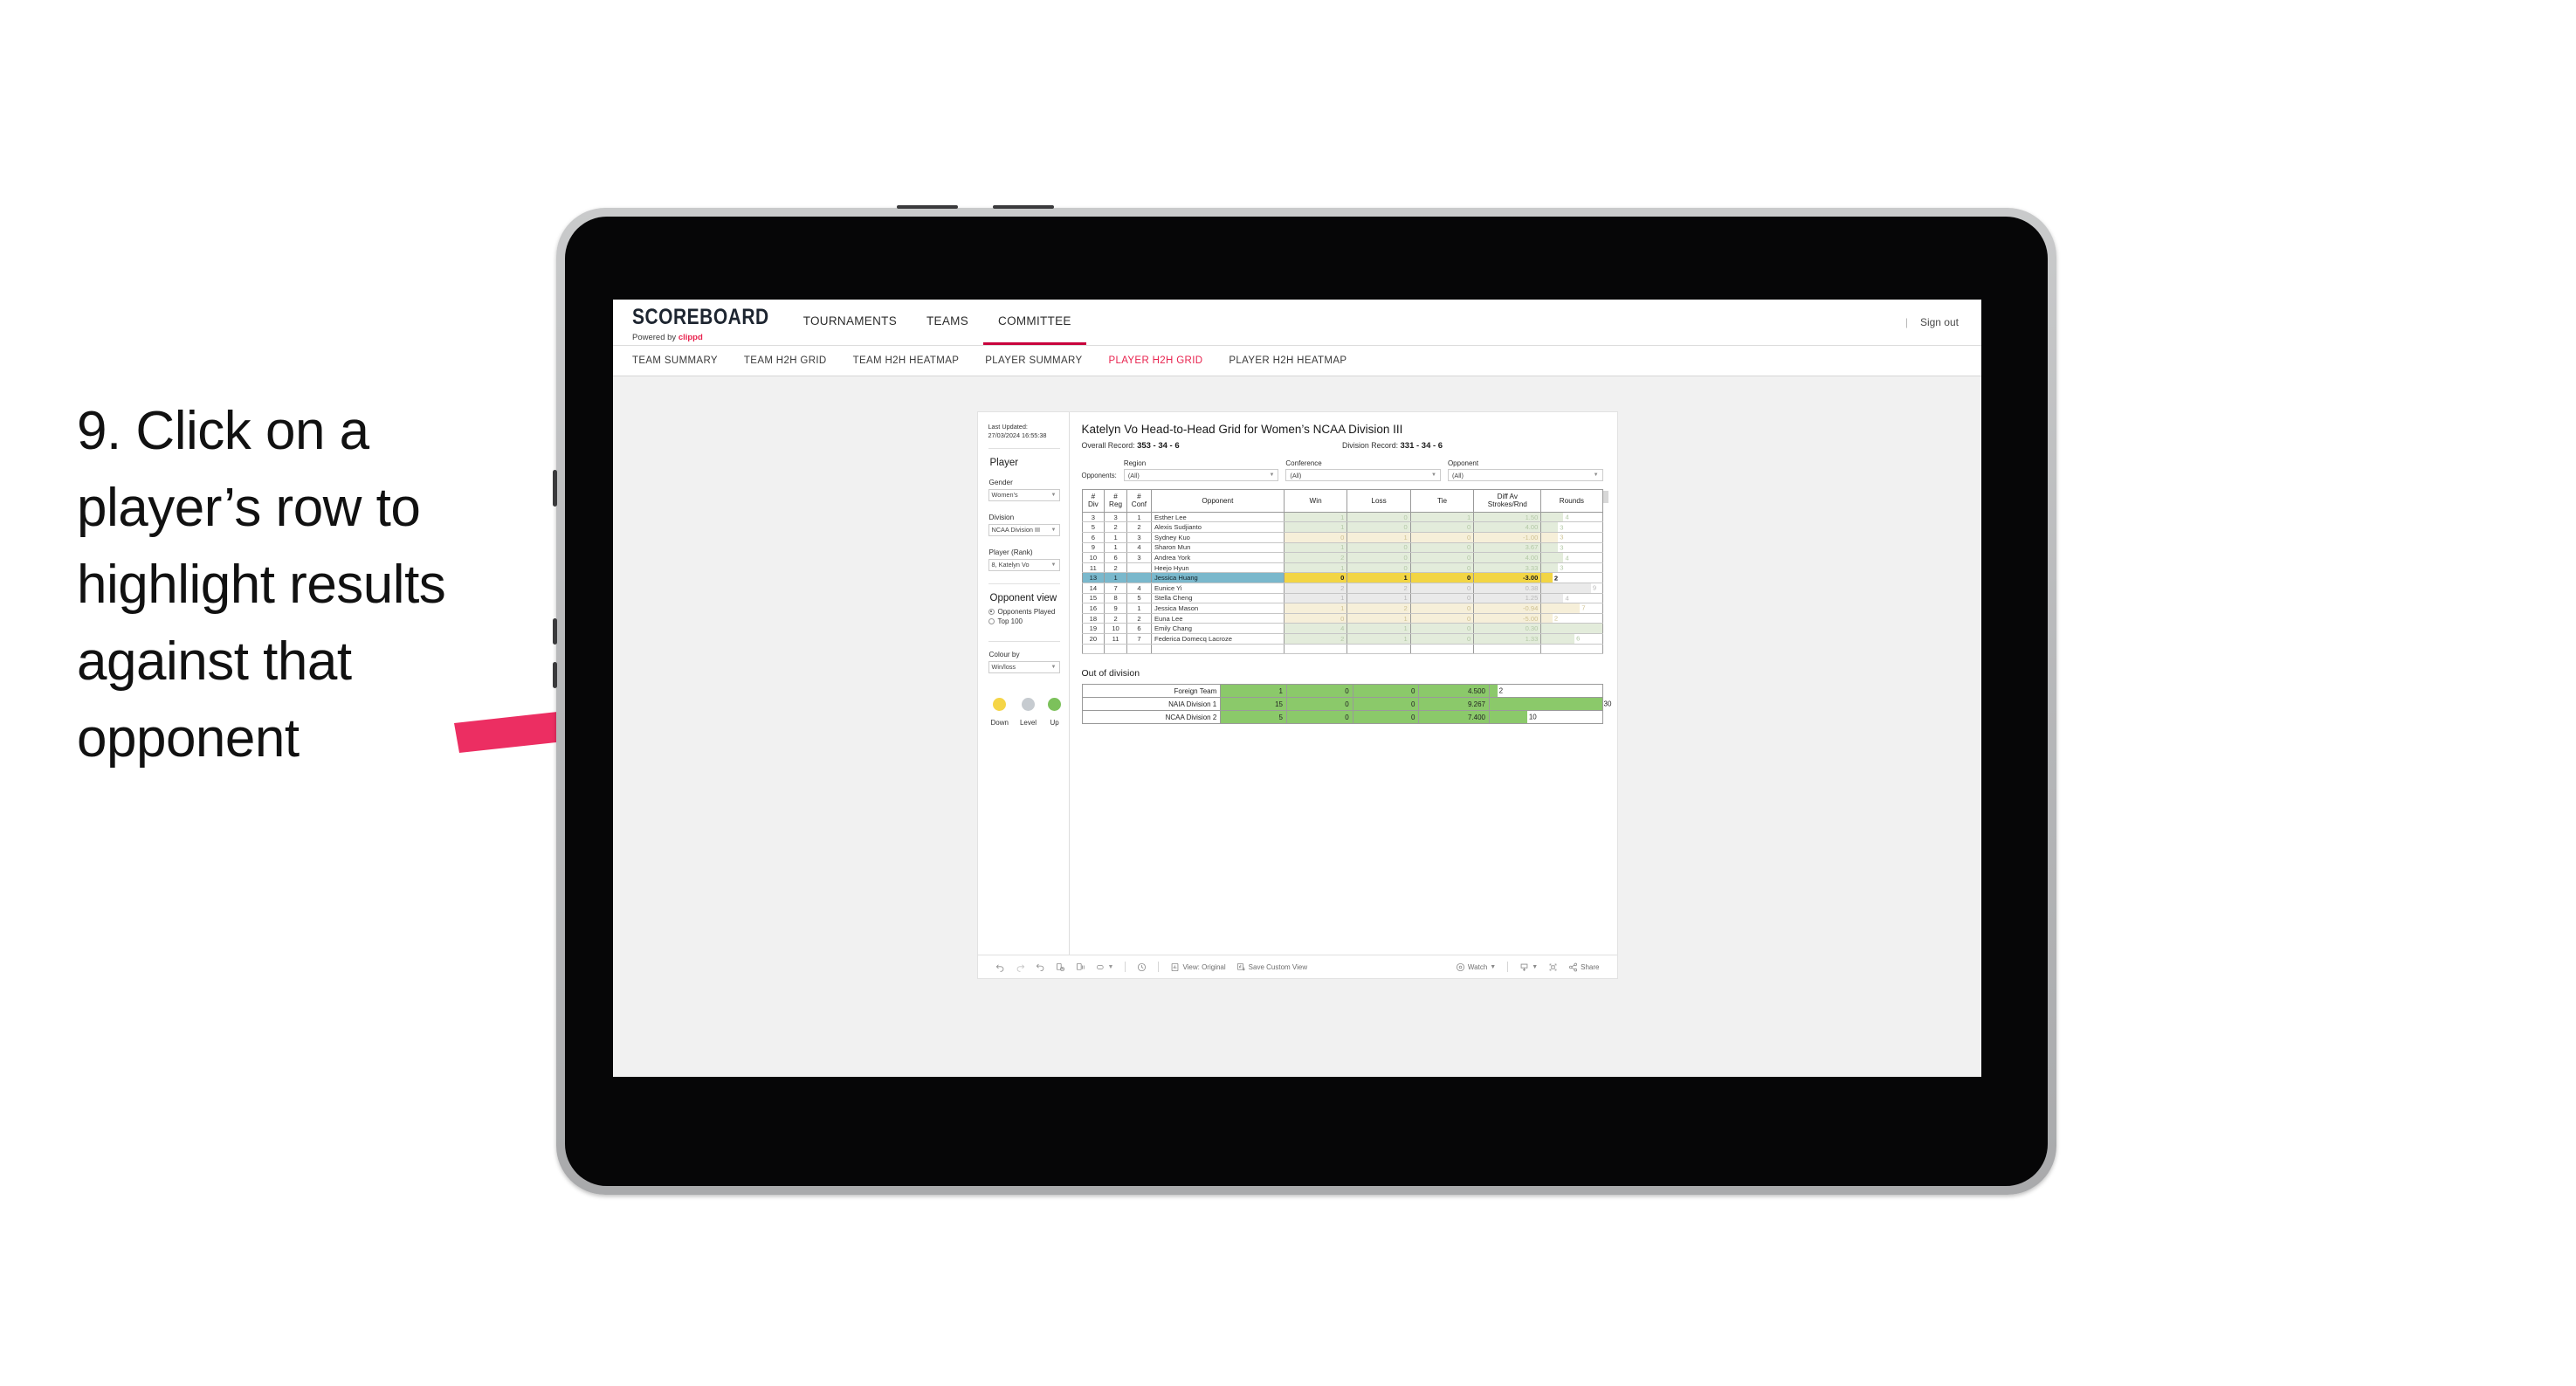 This screenshot has height=1386, width=2576. What do you see at coordinates (1000, 967) in the screenshot?
I see `undo-button` at bounding box center [1000, 967].